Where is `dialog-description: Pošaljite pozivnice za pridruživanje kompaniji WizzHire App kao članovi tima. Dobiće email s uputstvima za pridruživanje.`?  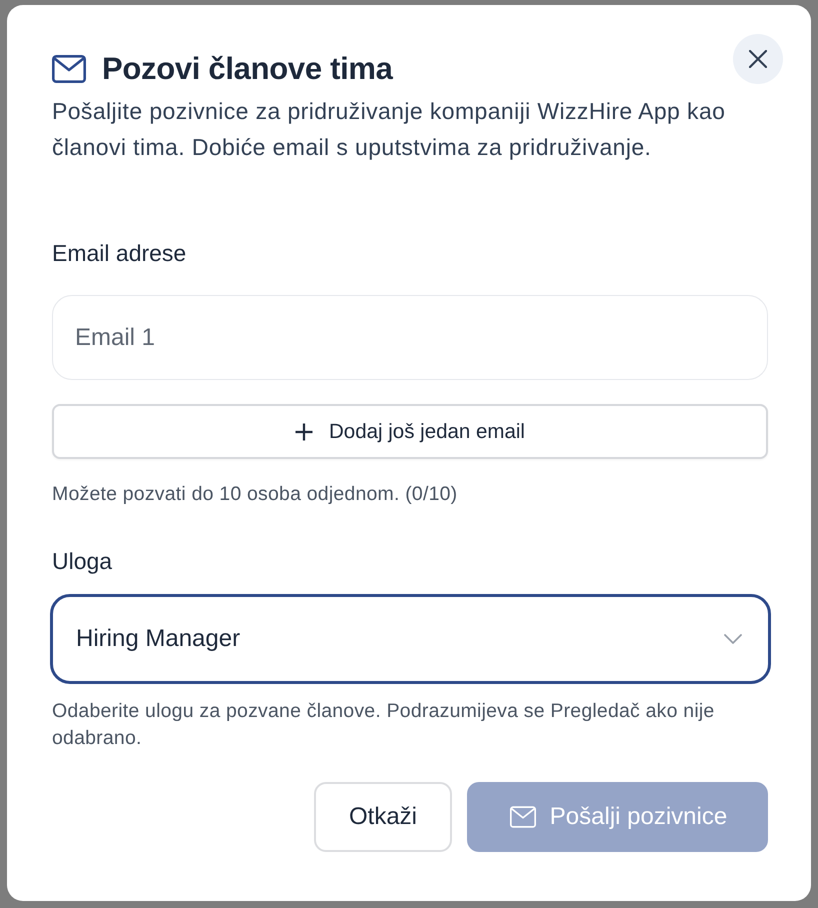
dialog-description: Pošaljite pozivnice za pridruživanje kompaniji WizzHire App kao članovi tima. Dobiće email s uputstvima za pridruživanje. is located at coordinates (389, 129).